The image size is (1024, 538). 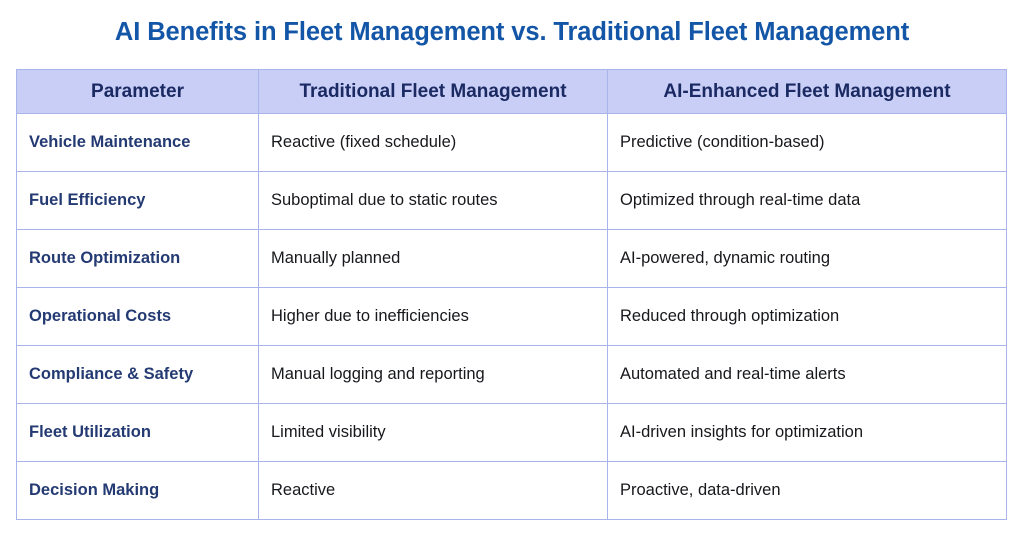 I want to click on column-header-traditional-fleet-management: Traditional Fleet Management, so click(x=433, y=91).